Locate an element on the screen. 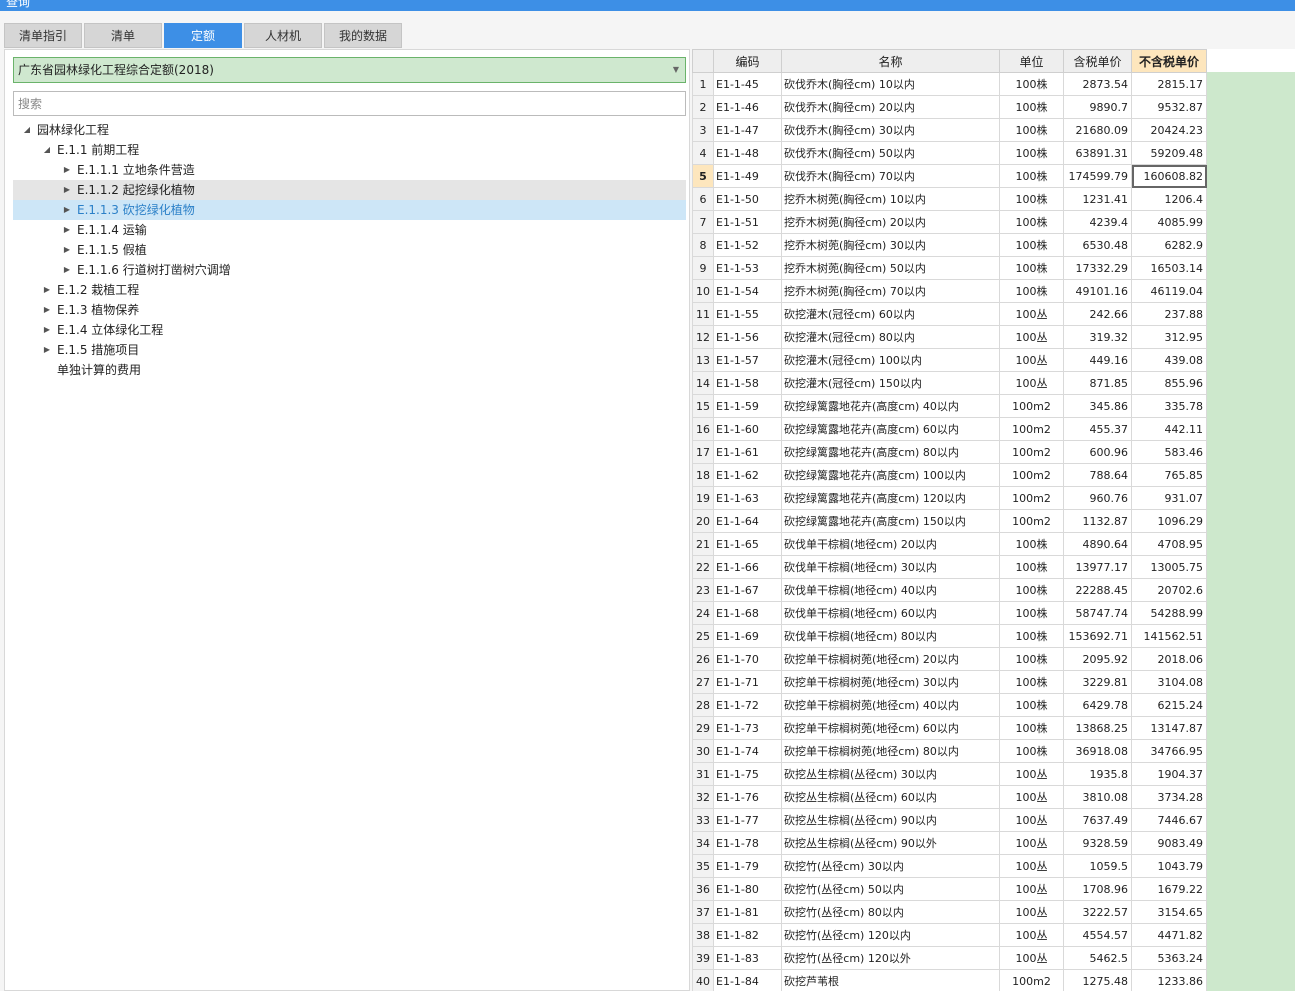 The height and width of the screenshot is (991, 1295). row-number-cell: 27 is located at coordinates (703, 682).